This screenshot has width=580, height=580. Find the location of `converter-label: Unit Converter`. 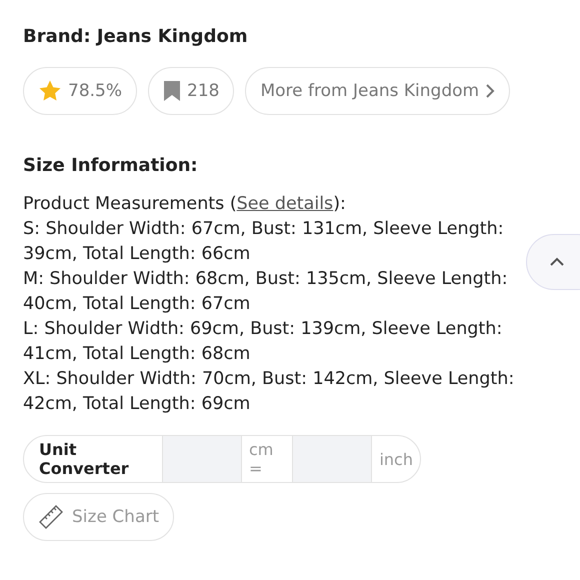

converter-label: Unit Converter is located at coordinates (84, 459).